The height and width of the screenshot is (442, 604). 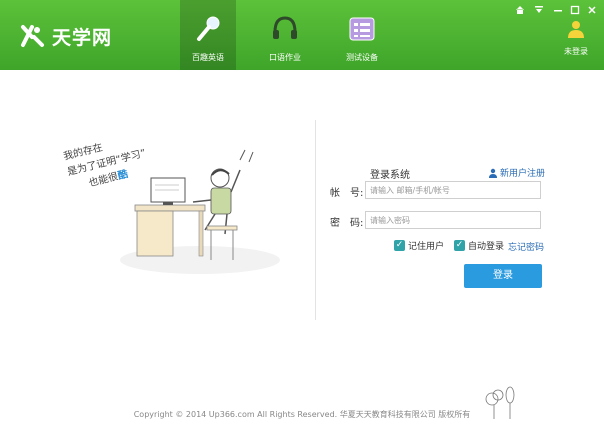 I want to click on logo-text: 天学网, so click(x=82, y=37).